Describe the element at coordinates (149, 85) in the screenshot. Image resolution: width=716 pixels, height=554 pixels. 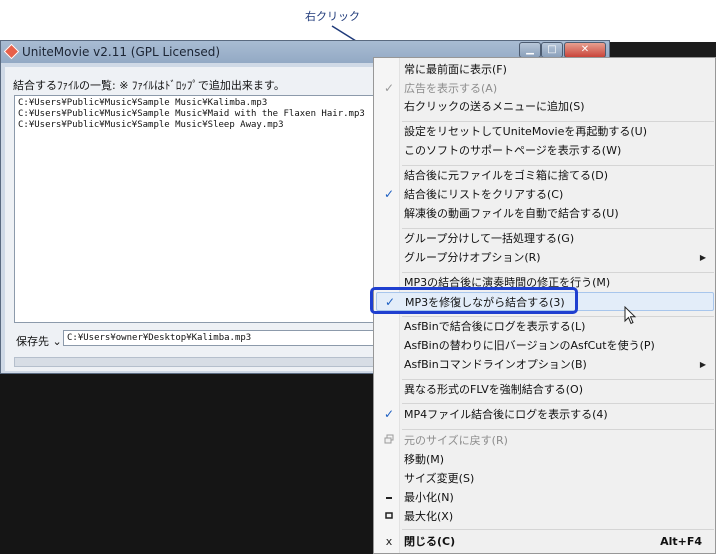
I see `file-list-label: 結合するﾌｧｲﾙの一覧: ※ ﾌｧｲﾙはﾄﾞﾛｯﾌﾟで追加出来ます。` at that location.